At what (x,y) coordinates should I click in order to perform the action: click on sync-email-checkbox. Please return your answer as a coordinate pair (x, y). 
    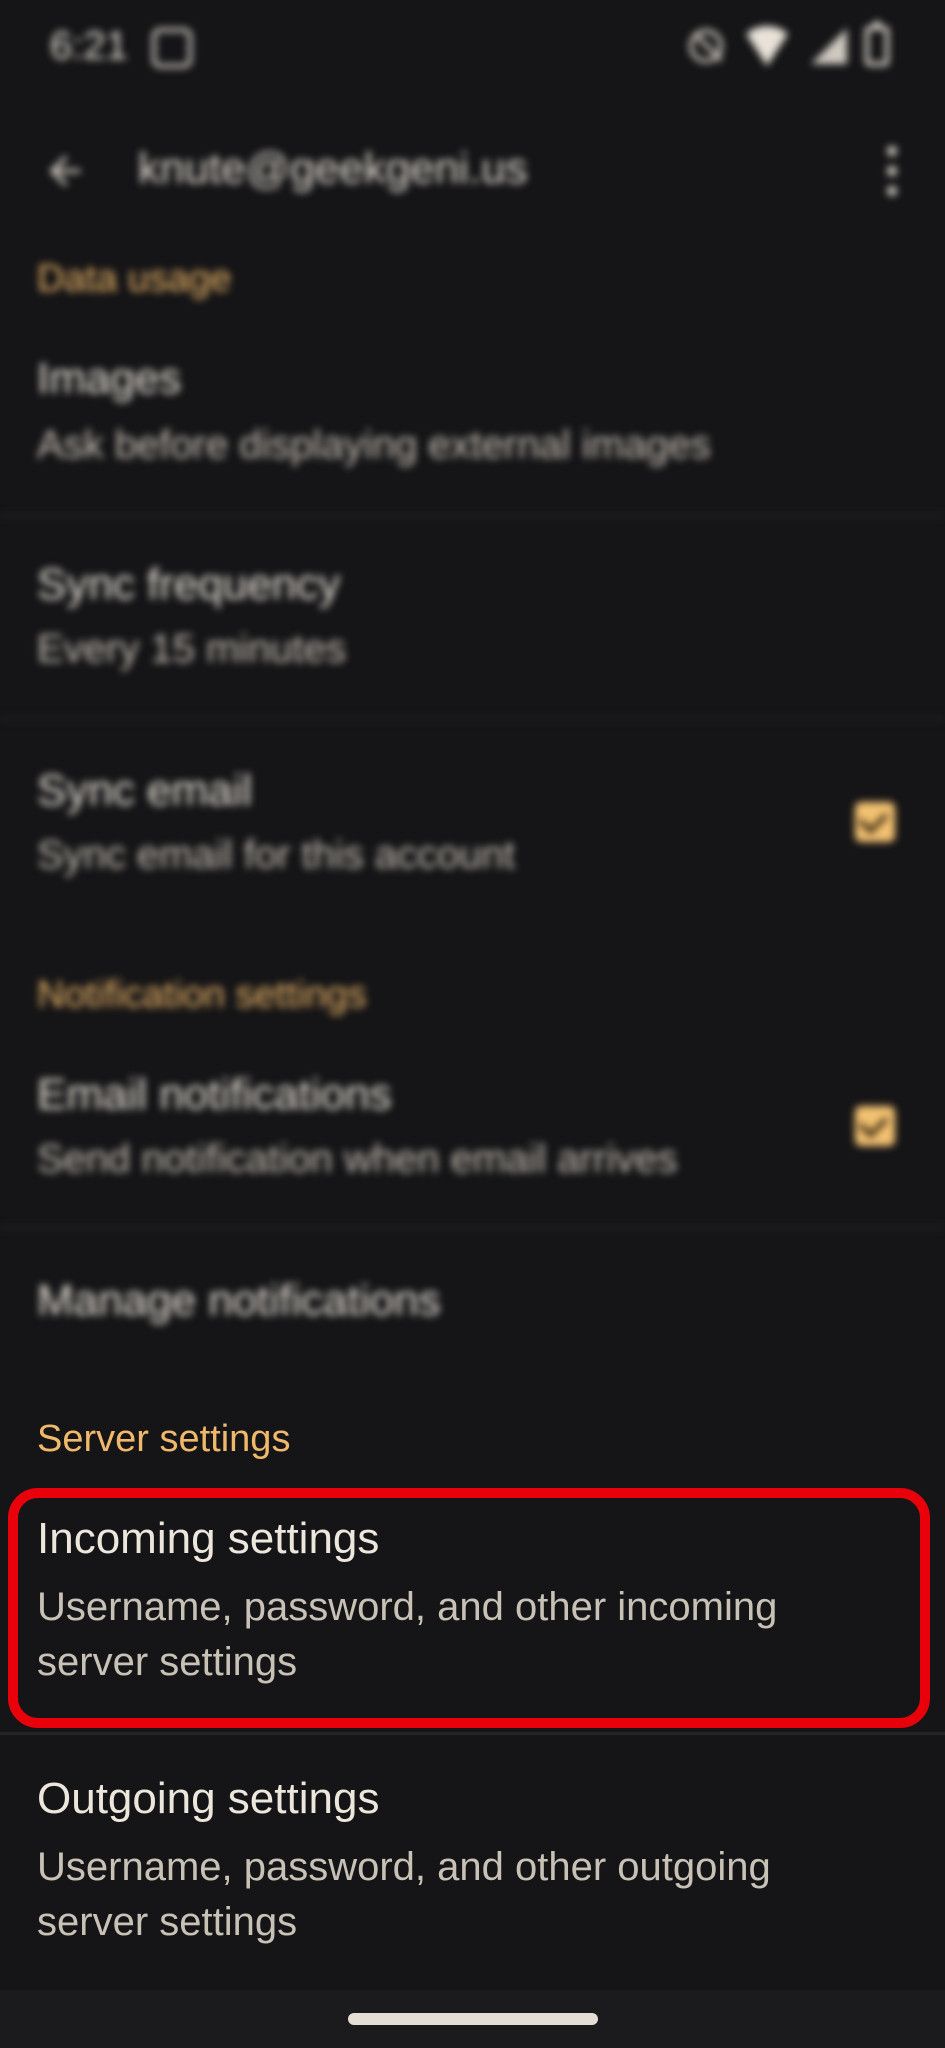
    Looking at the image, I should click on (875, 822).